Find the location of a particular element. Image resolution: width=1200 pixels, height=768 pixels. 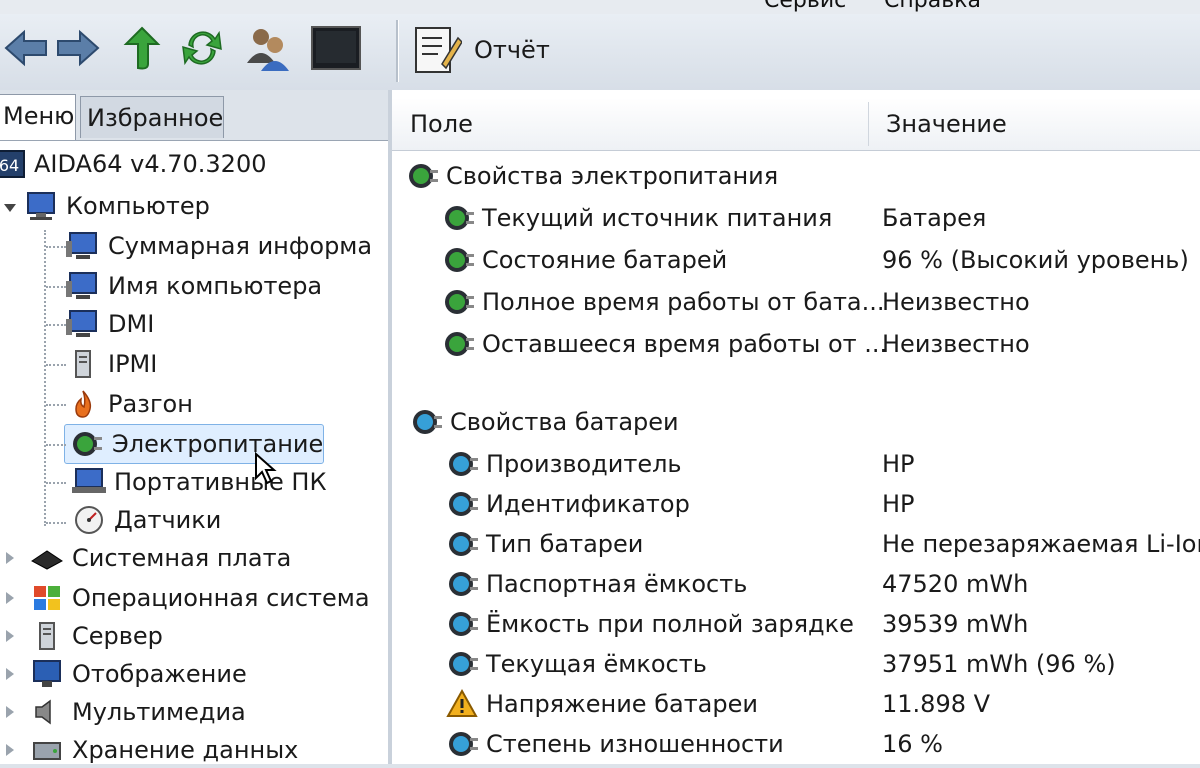

tree-item-label: Системная плата is located at coordinates (182, 558).